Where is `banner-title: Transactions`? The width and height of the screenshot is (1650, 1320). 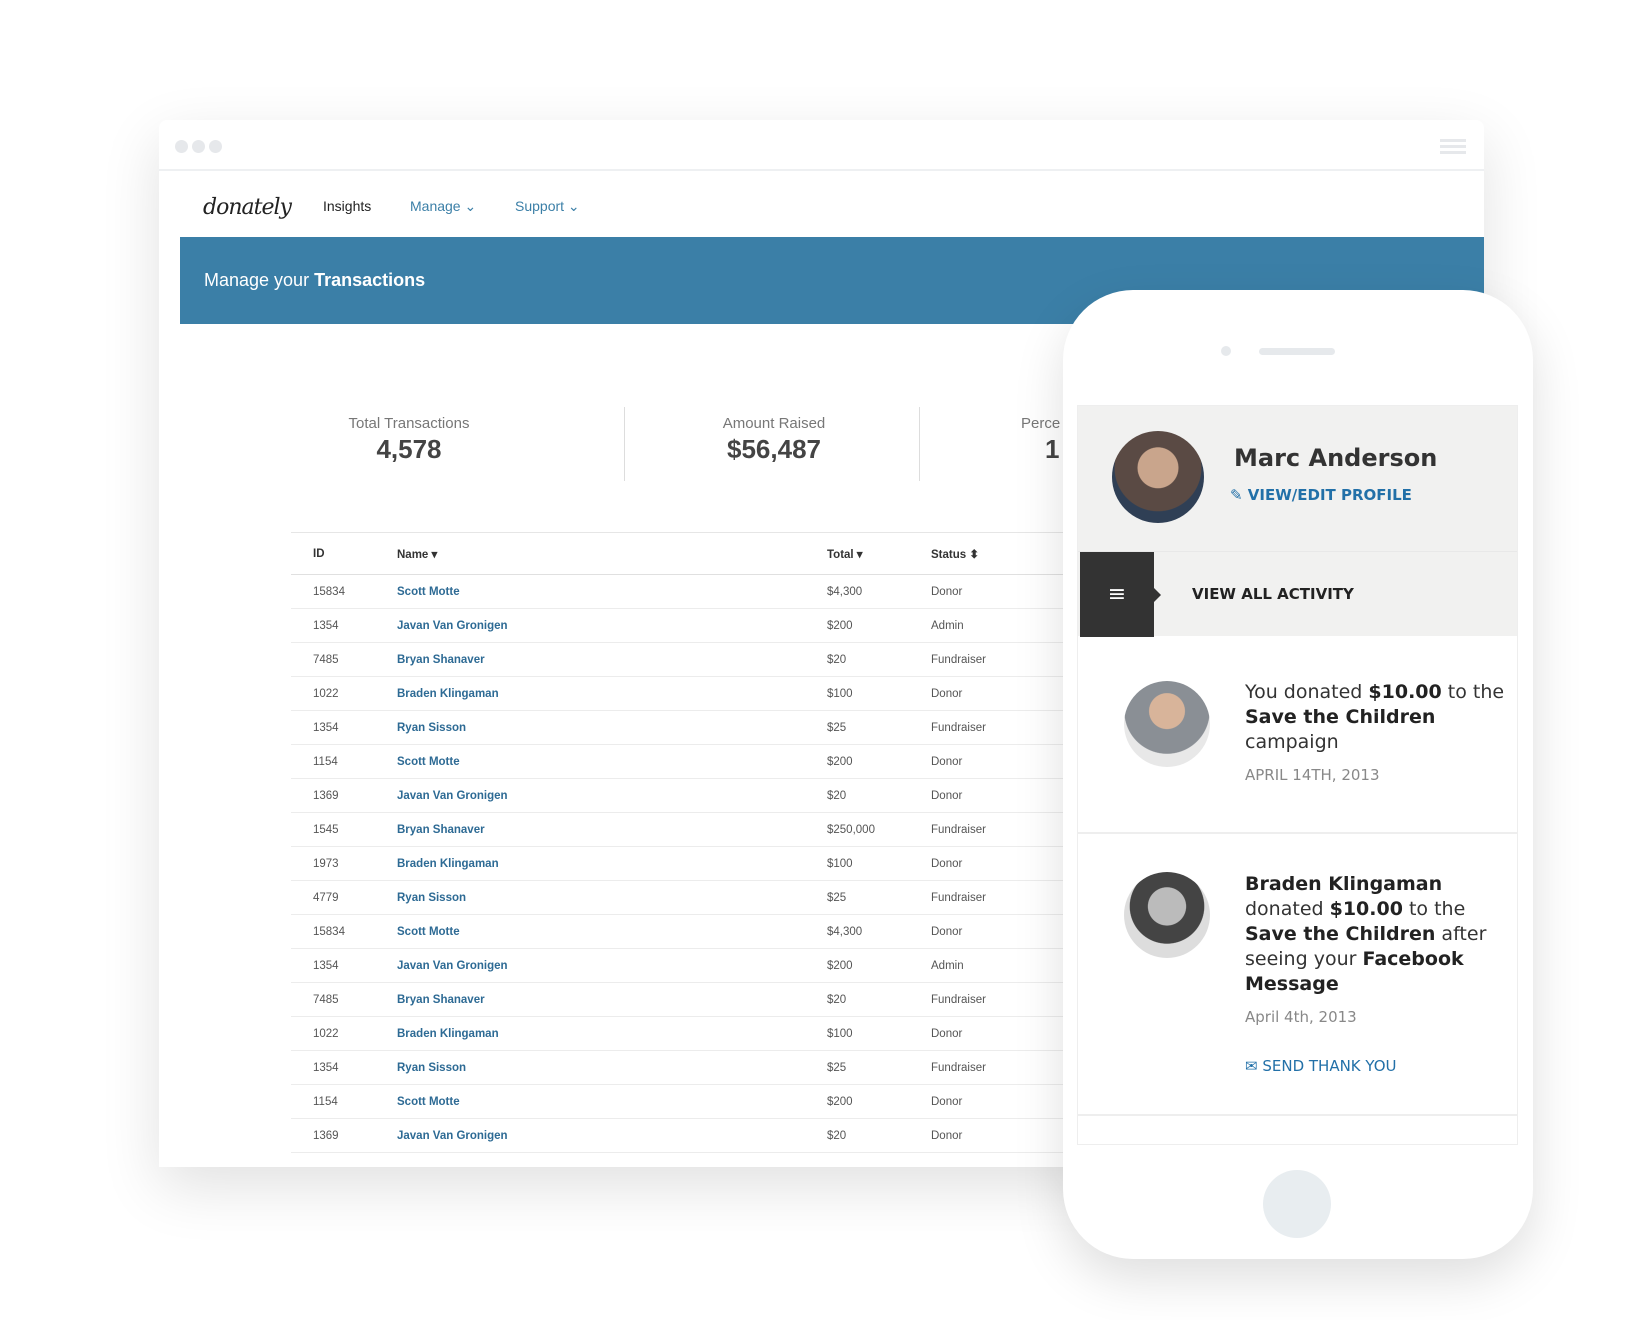 banner-title: Transactions is located at coordinates (370, 280).